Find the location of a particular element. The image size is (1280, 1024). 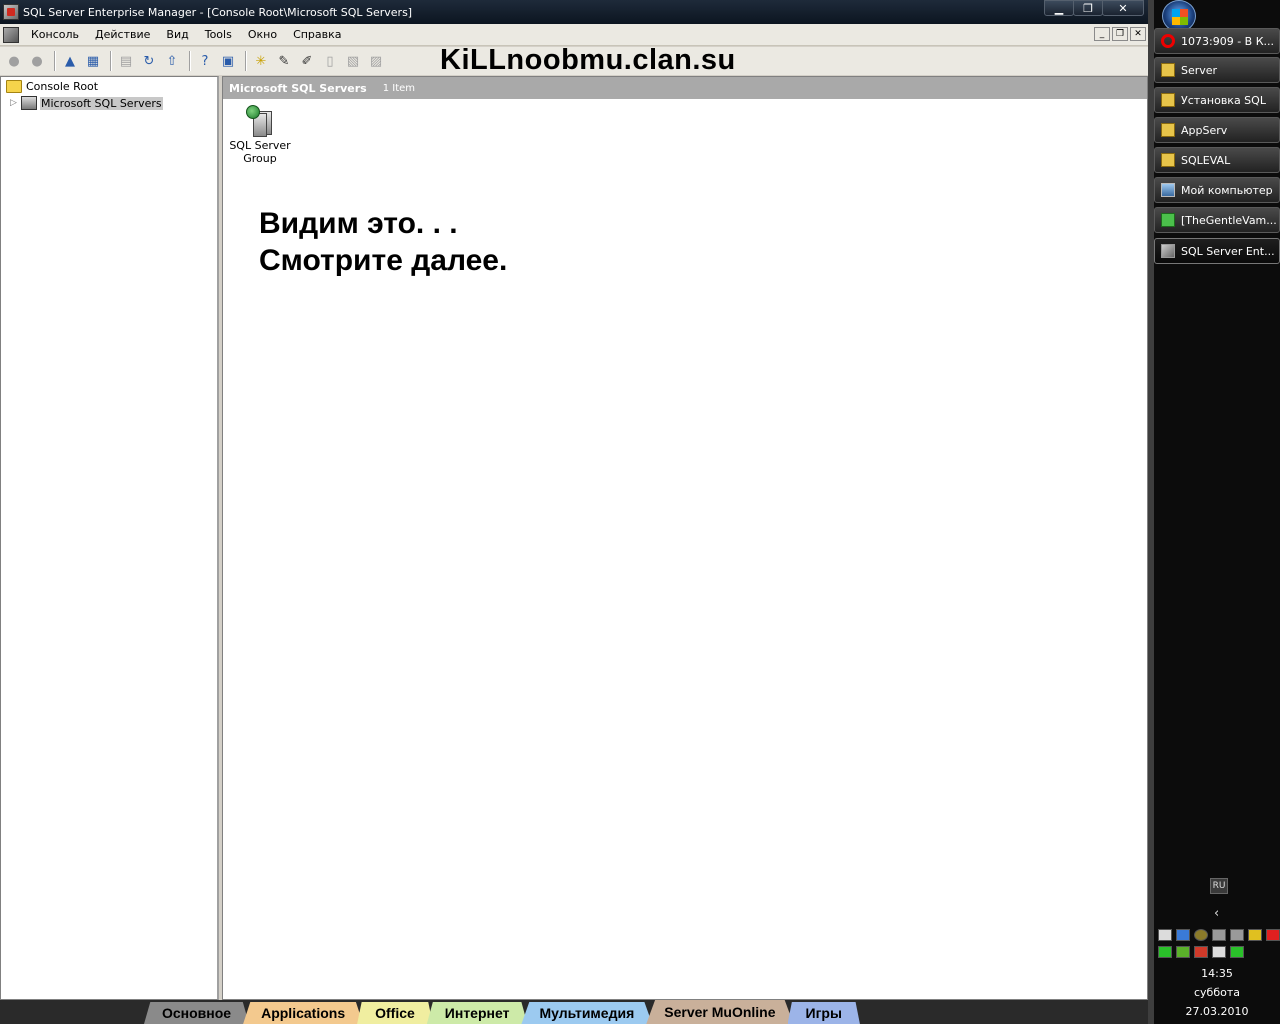

tray-expand-icon: ‹ is located at coordinates (1216, 913).